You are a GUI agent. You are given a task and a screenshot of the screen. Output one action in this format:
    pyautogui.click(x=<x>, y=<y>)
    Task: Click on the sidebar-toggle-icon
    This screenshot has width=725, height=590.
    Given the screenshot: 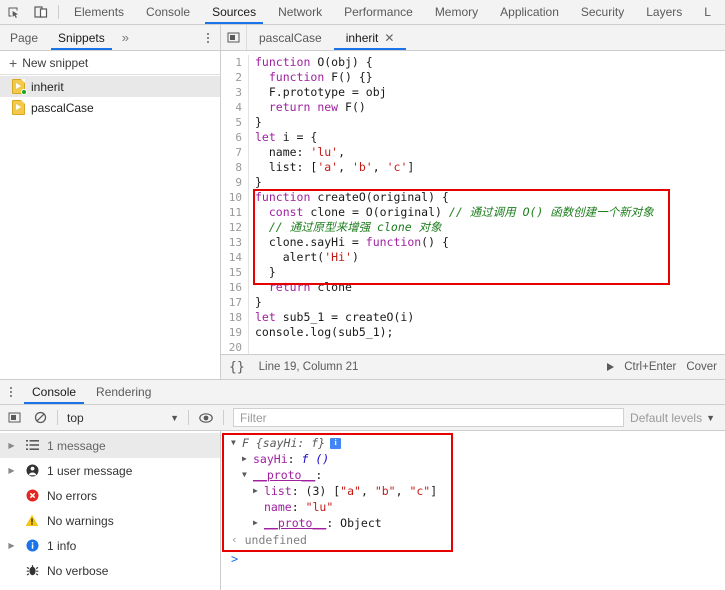 What is the action you would take?
    pyautogui.click(x=14, y=418)
    